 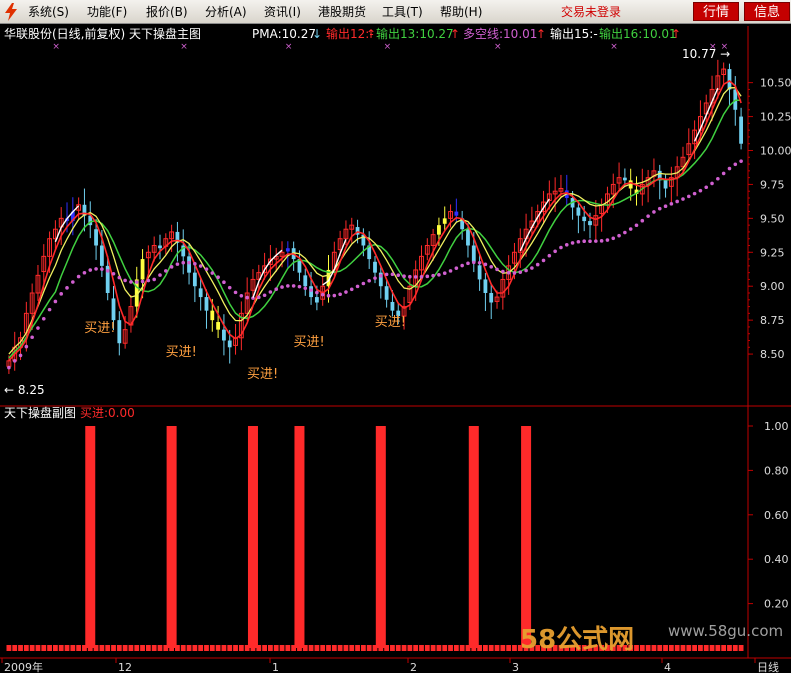 I want to click on watermark-url: www.58gu.com, so click(x=725, y=631).